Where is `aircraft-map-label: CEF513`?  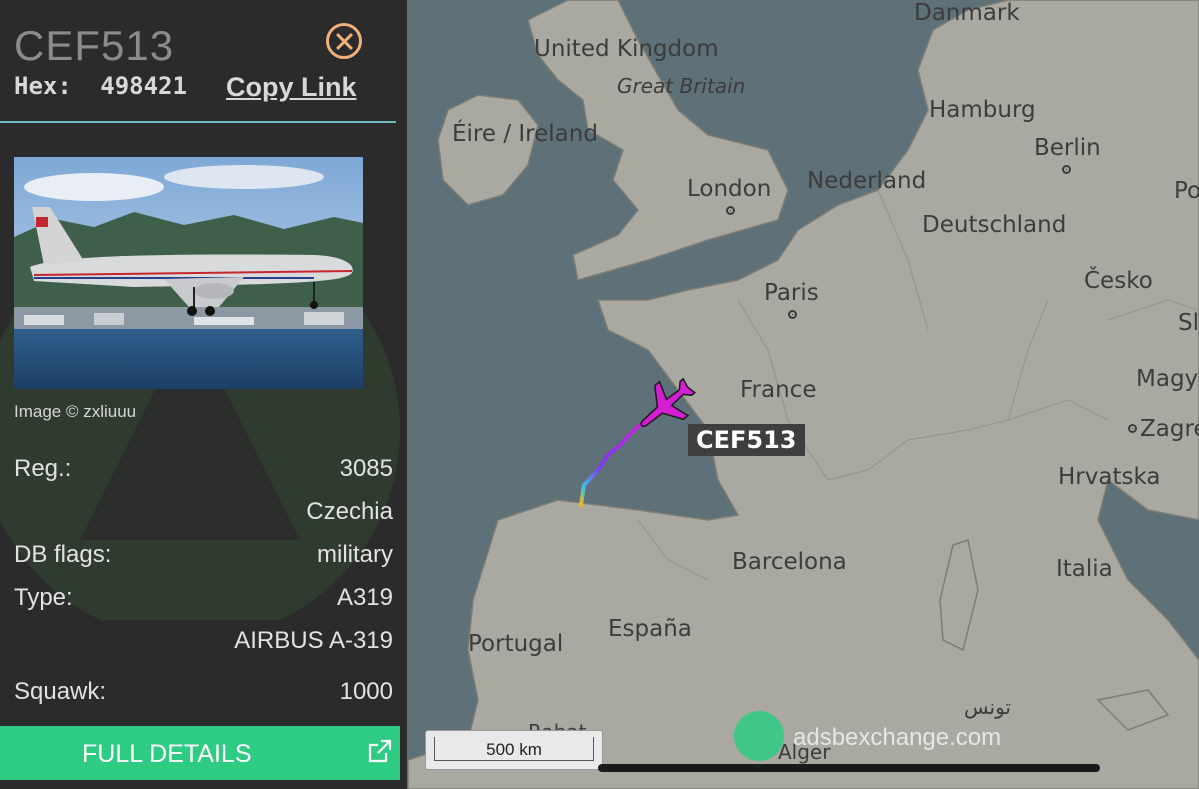 aircraft-map-label: CEF513 is located at coordinates (746, 440).